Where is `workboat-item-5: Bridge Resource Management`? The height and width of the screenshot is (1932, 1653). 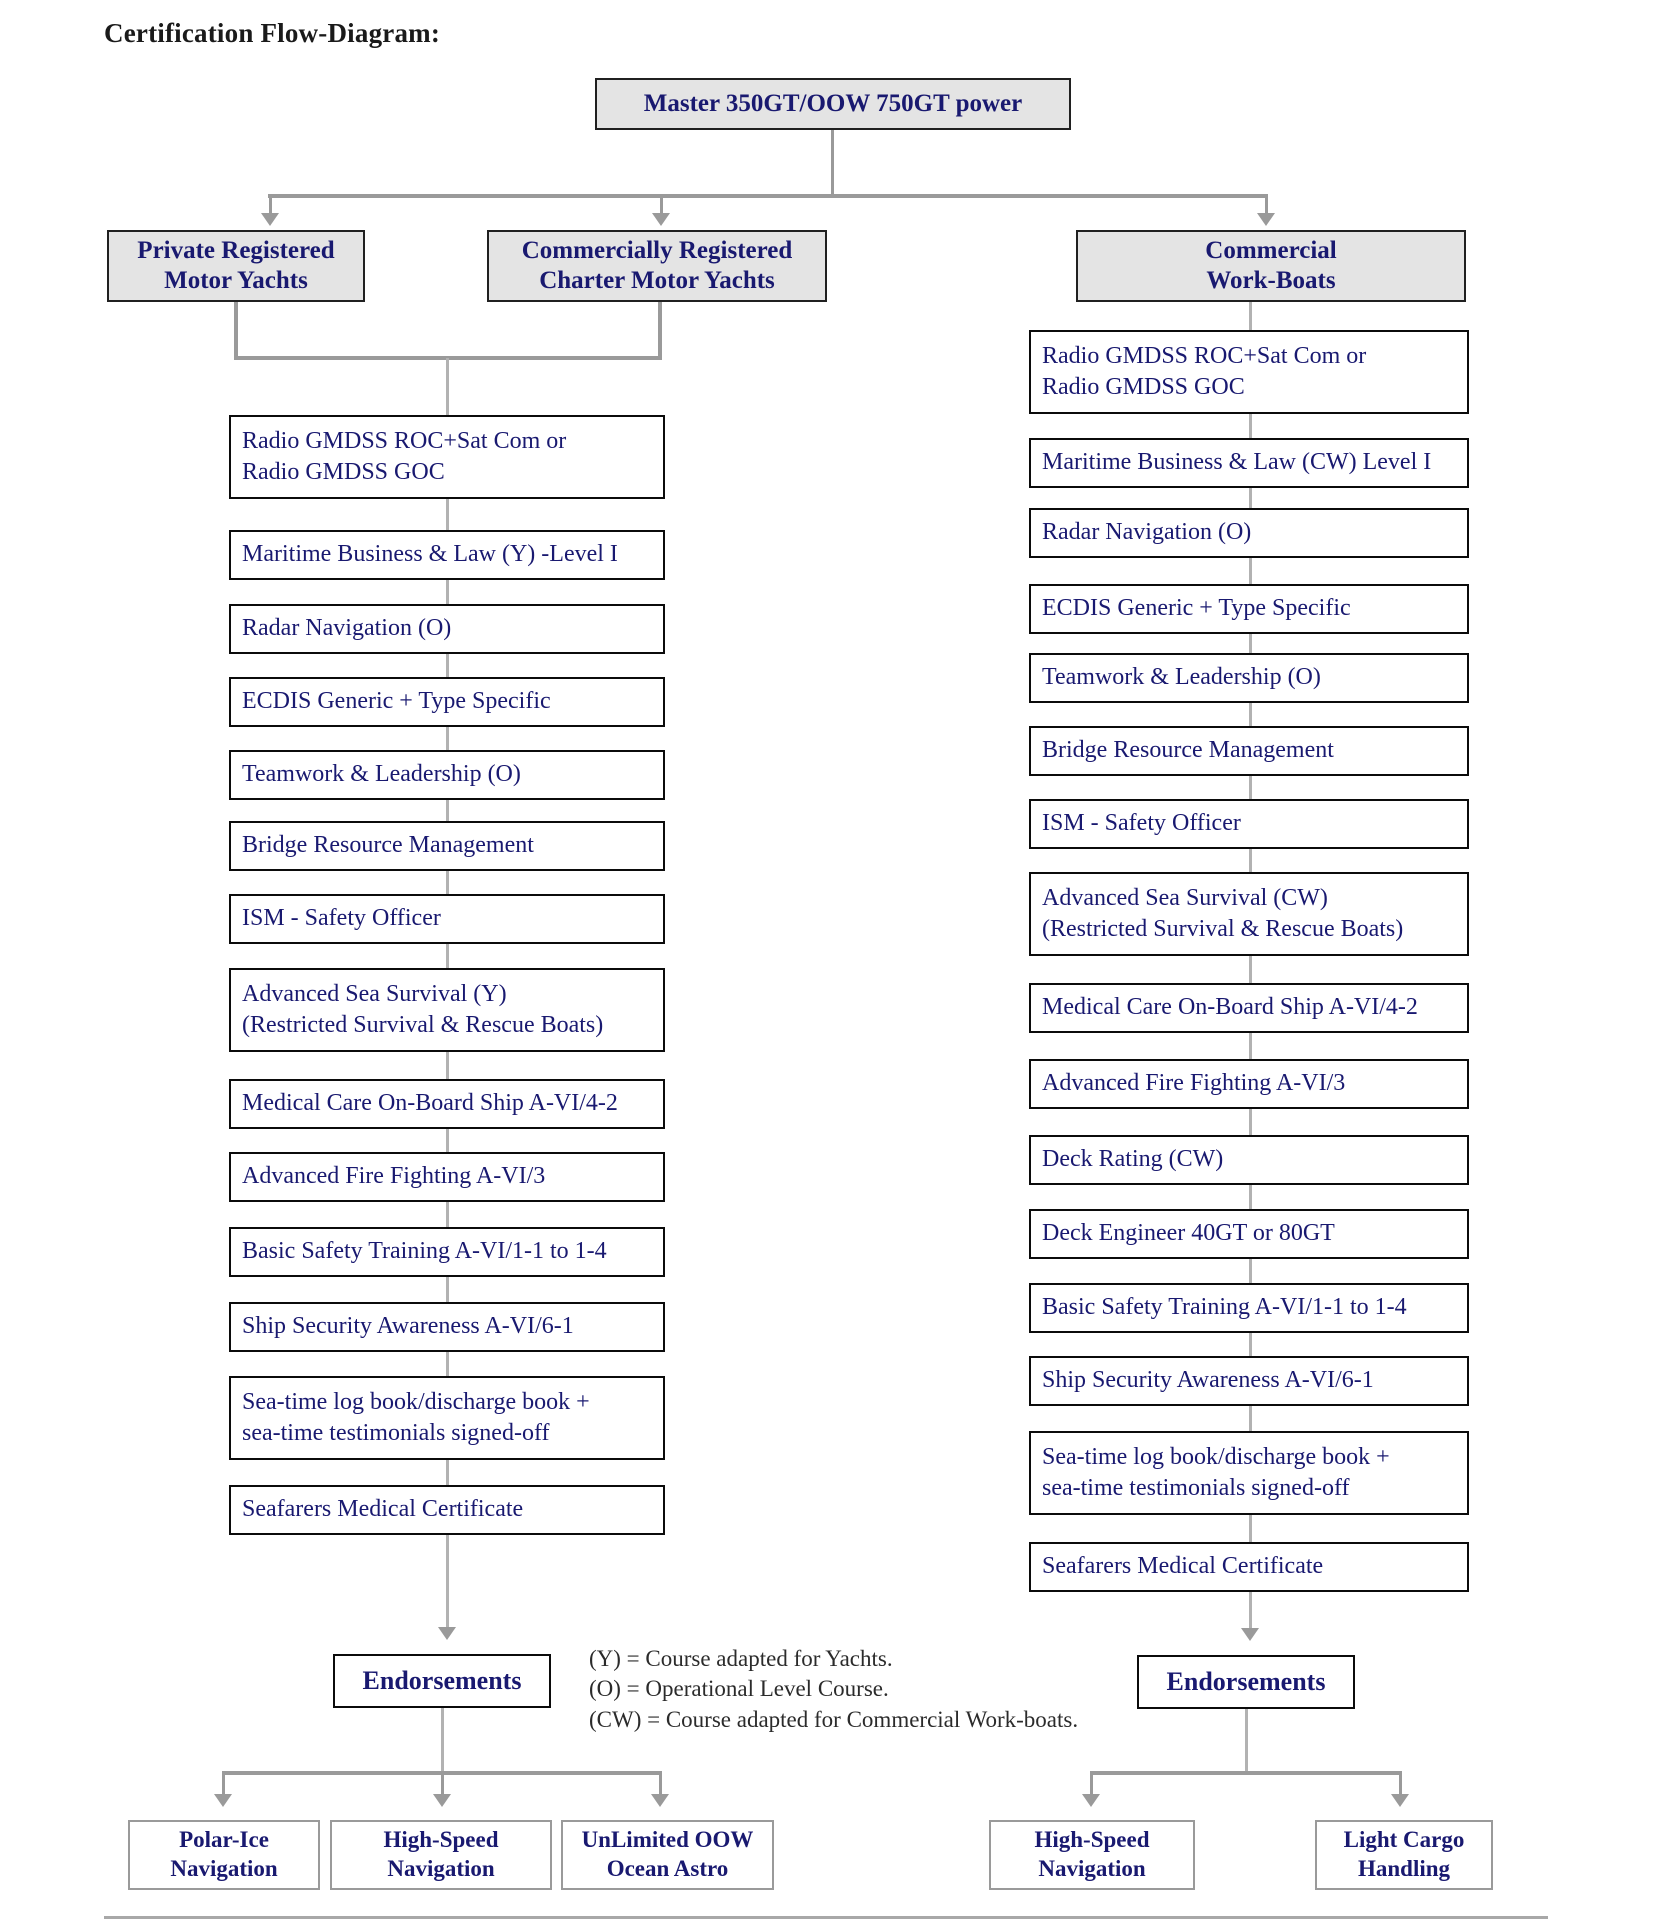 workboat-item-5: Bridge Resource Management is located at coordinates (1249, 751).